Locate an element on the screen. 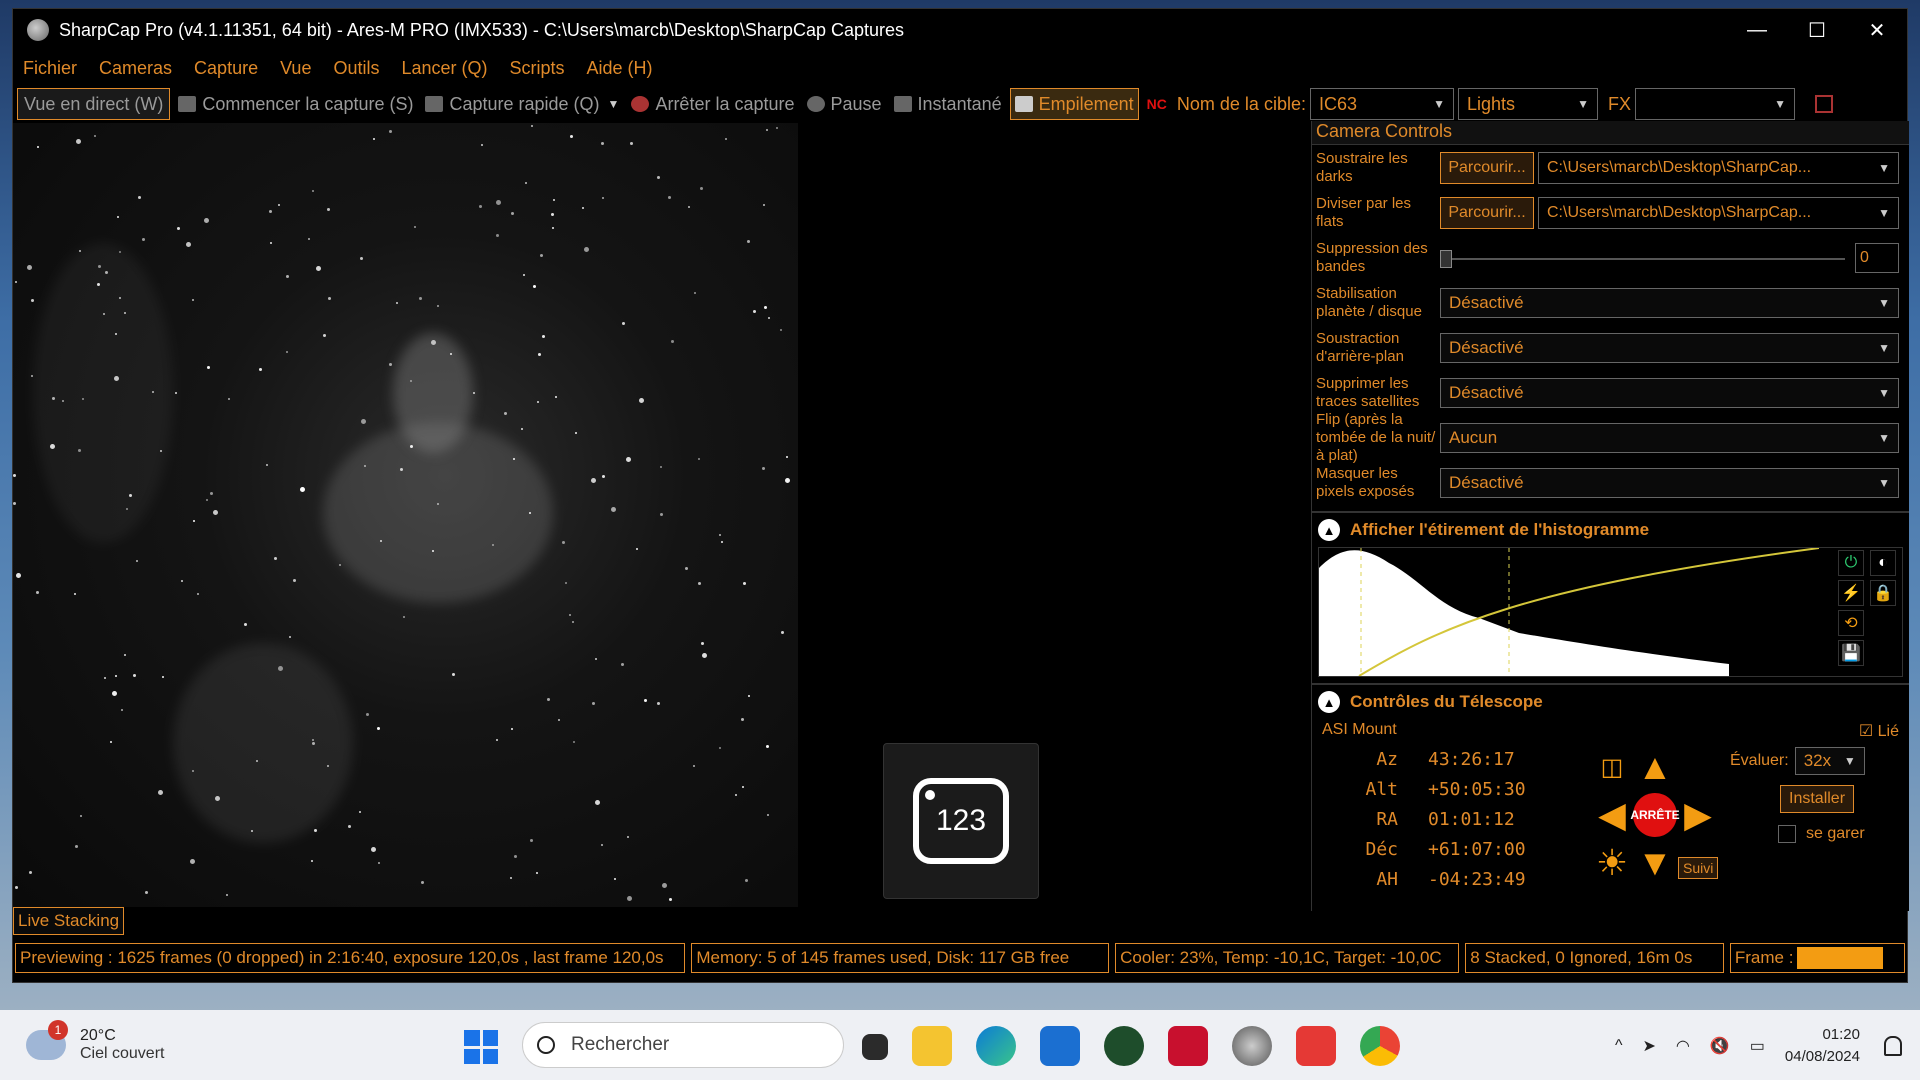  chevron-up-icon: ^ is located at coordinates (1619, 1046).